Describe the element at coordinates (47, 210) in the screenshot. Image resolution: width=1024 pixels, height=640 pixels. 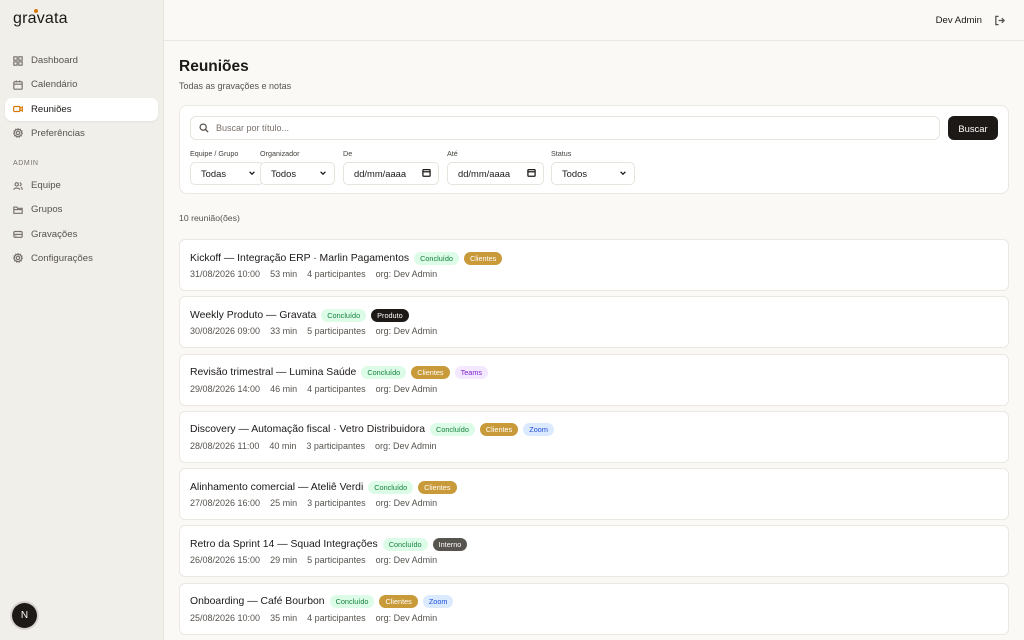
I see `sidebar-item-label: Grupos` at that location.